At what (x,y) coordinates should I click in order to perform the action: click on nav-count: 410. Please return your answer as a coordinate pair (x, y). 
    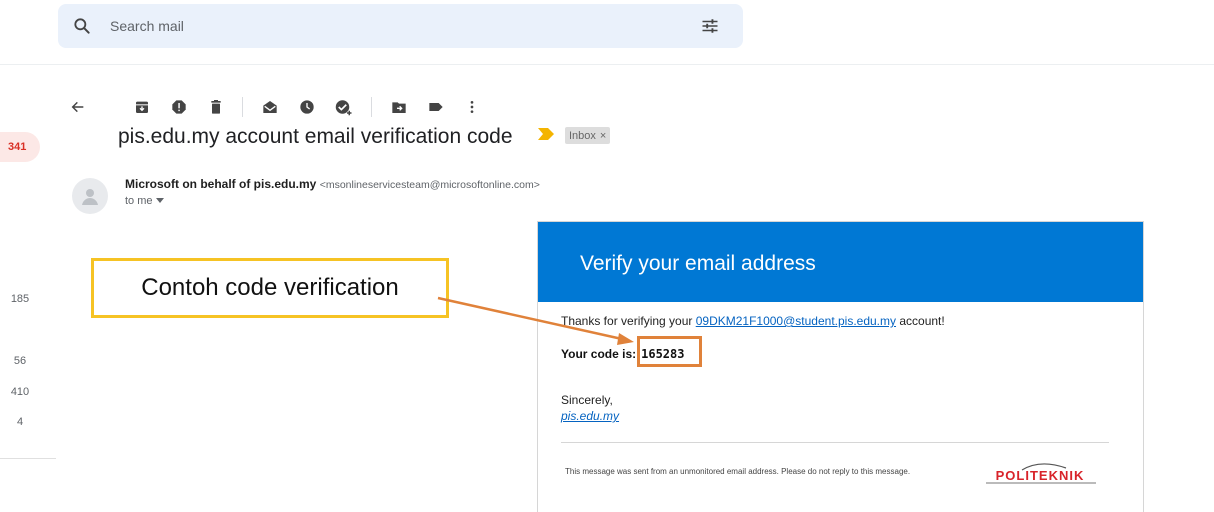
    Looking at the image, I should click on (20, 392).